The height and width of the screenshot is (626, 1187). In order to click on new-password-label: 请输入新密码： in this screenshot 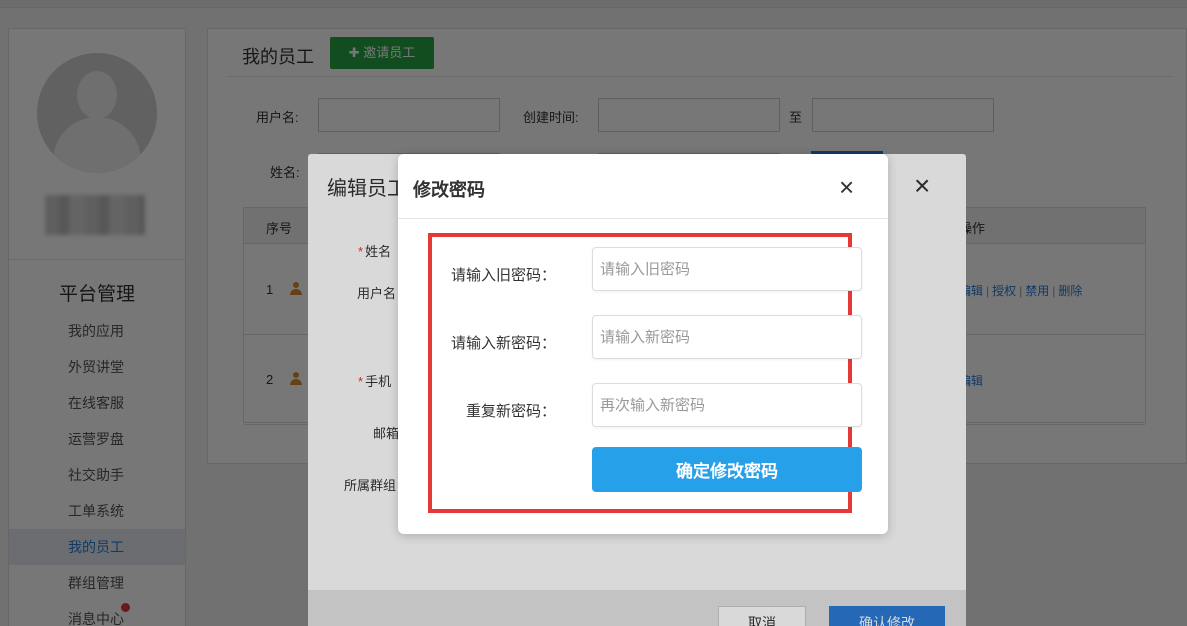, I will do `click(503, 343)`.